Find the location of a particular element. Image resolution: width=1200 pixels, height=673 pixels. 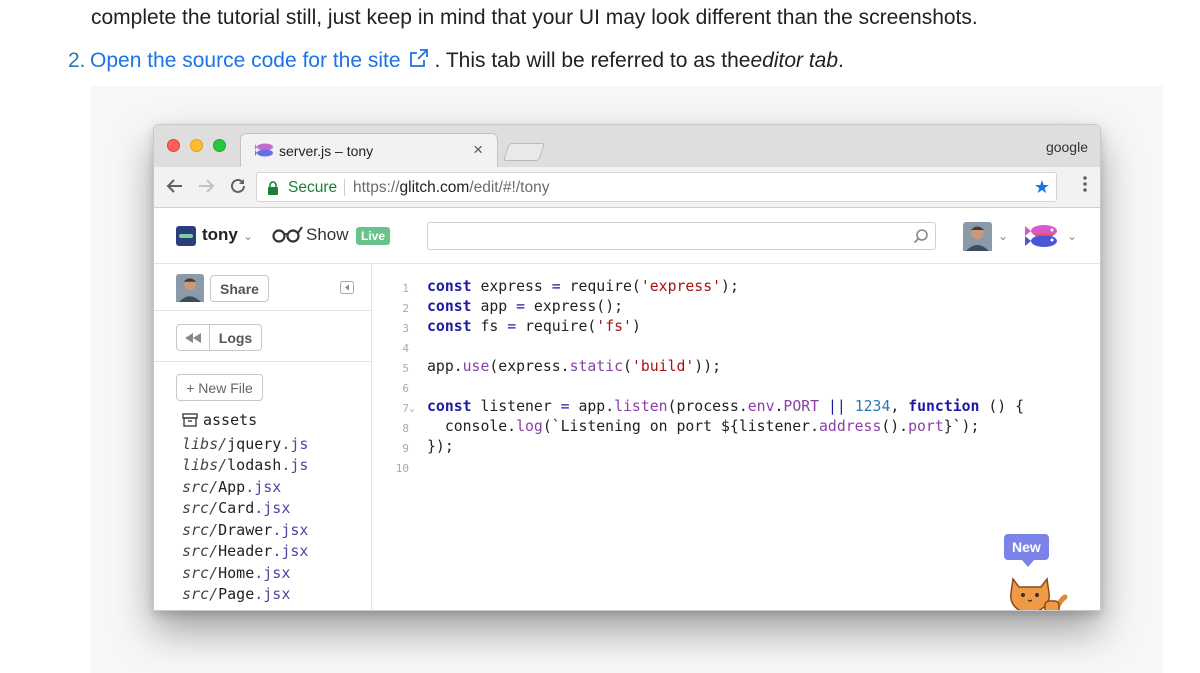

line-number: 4 is located at coordinates (405, 348).